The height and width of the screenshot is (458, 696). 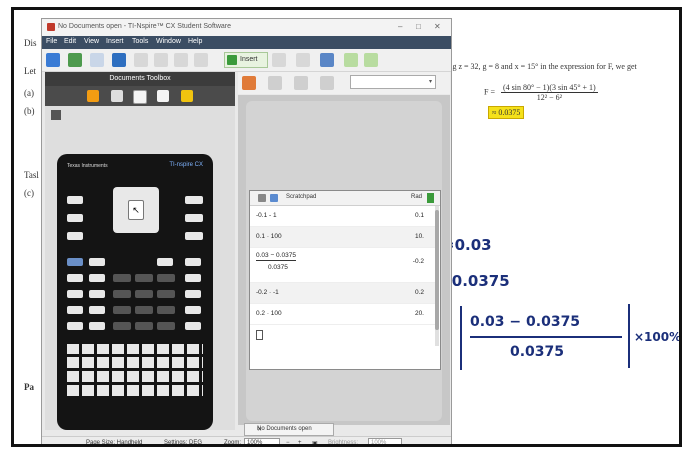 I want to click on calc-key-clear, so click(x=97, y=262).